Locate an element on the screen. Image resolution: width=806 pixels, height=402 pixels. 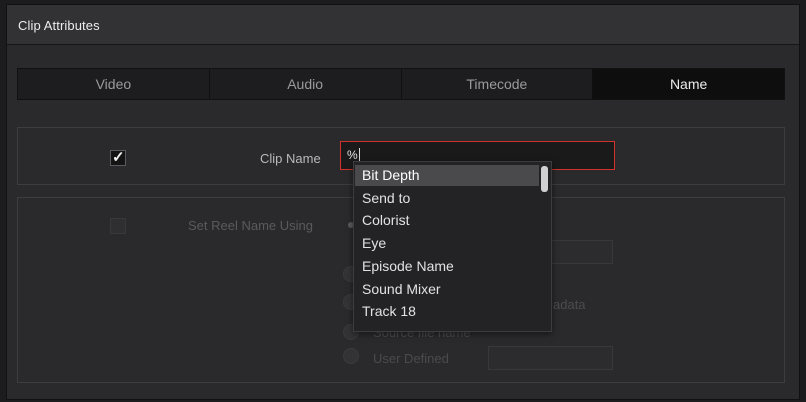
title-bar: Clip Attributes is located at coordinates (403, 25).